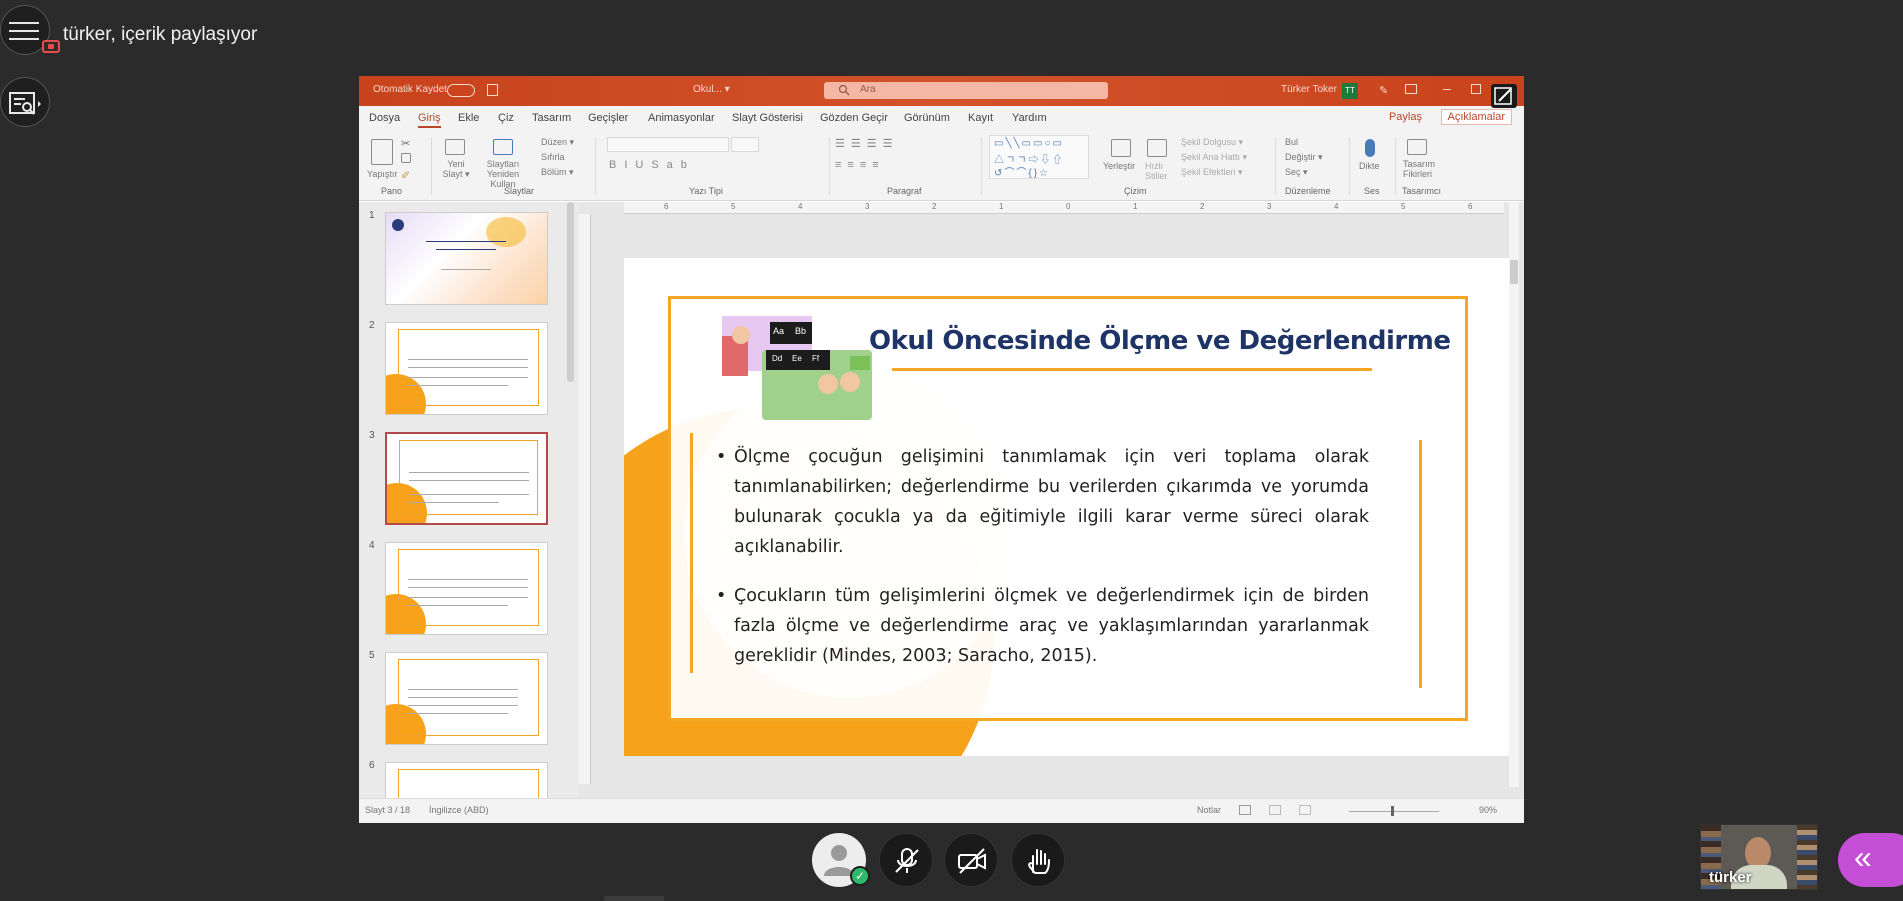 The image size is (1903, 901). I want to click on group-paragraf: Paragraf, so click(904, 191).